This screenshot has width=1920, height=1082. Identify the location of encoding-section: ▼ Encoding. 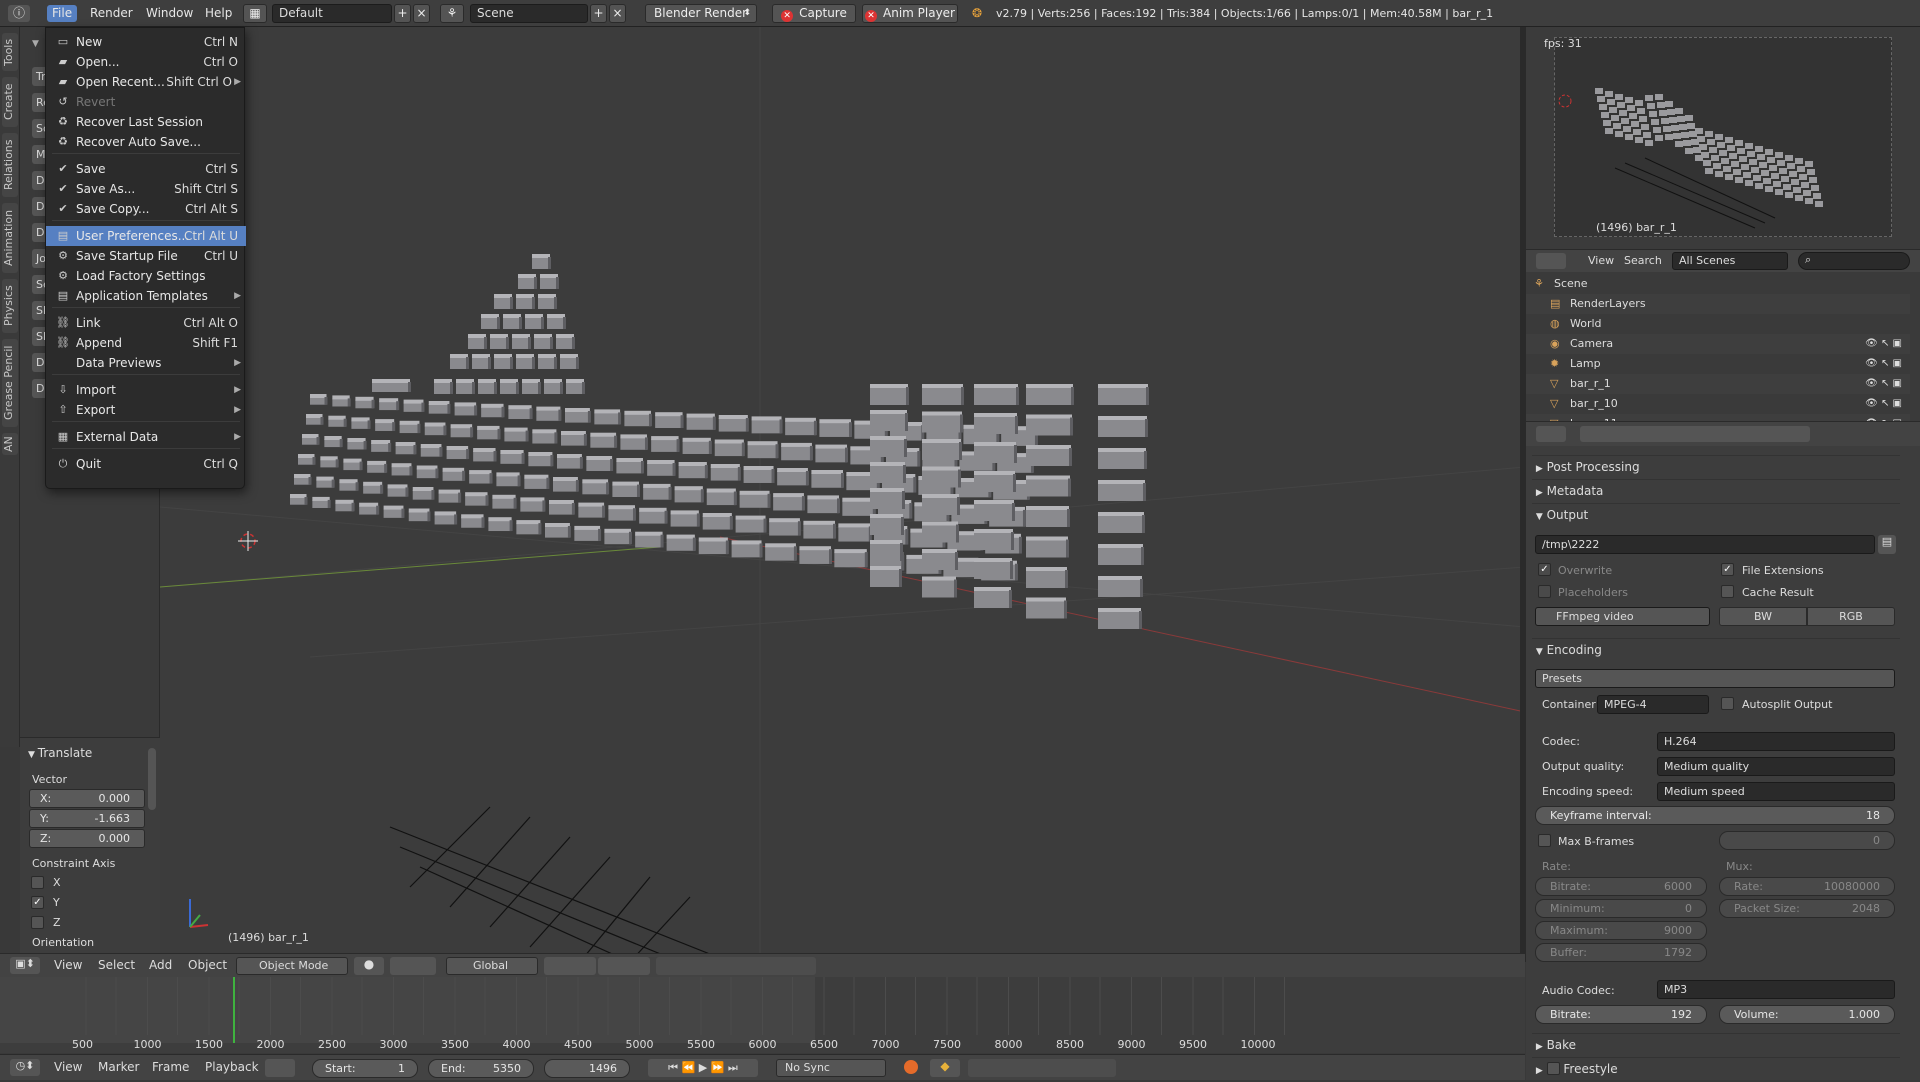
(1716, 649).